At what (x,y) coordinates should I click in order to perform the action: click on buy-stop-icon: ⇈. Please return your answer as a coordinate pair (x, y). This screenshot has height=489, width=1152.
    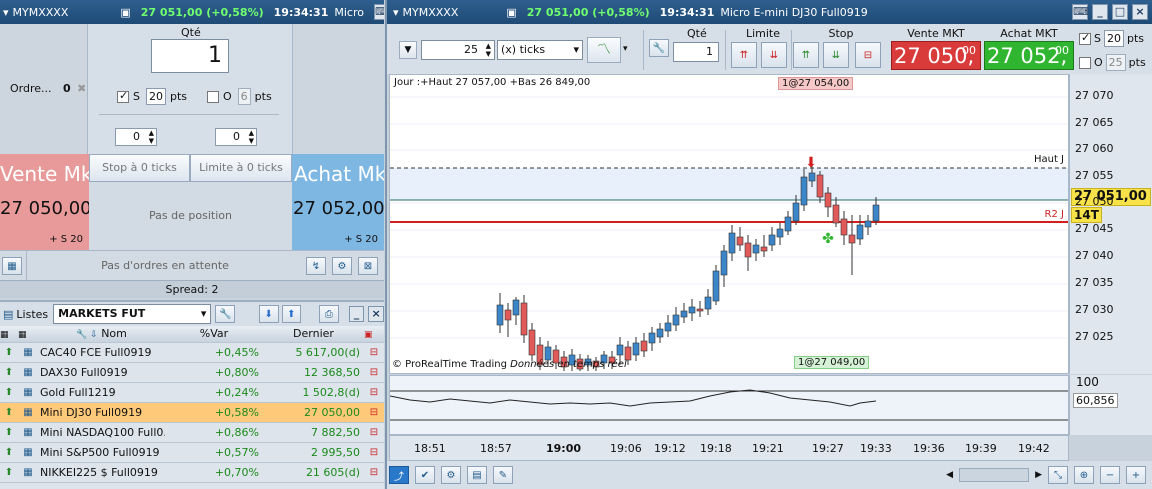
    Looking at the image, I should click on (806, 55).